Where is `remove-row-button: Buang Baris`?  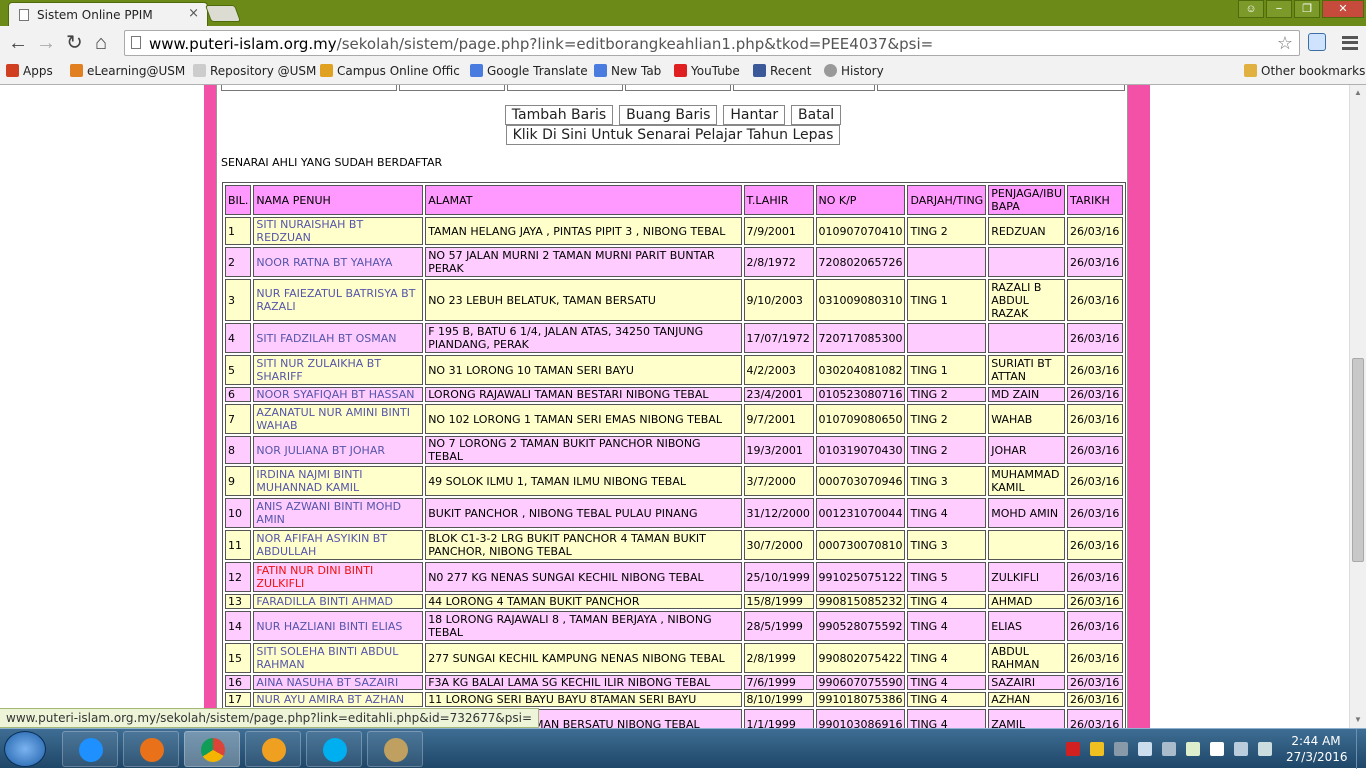 remove-row-button: Buang Baris is located at coordinates (668, 115).